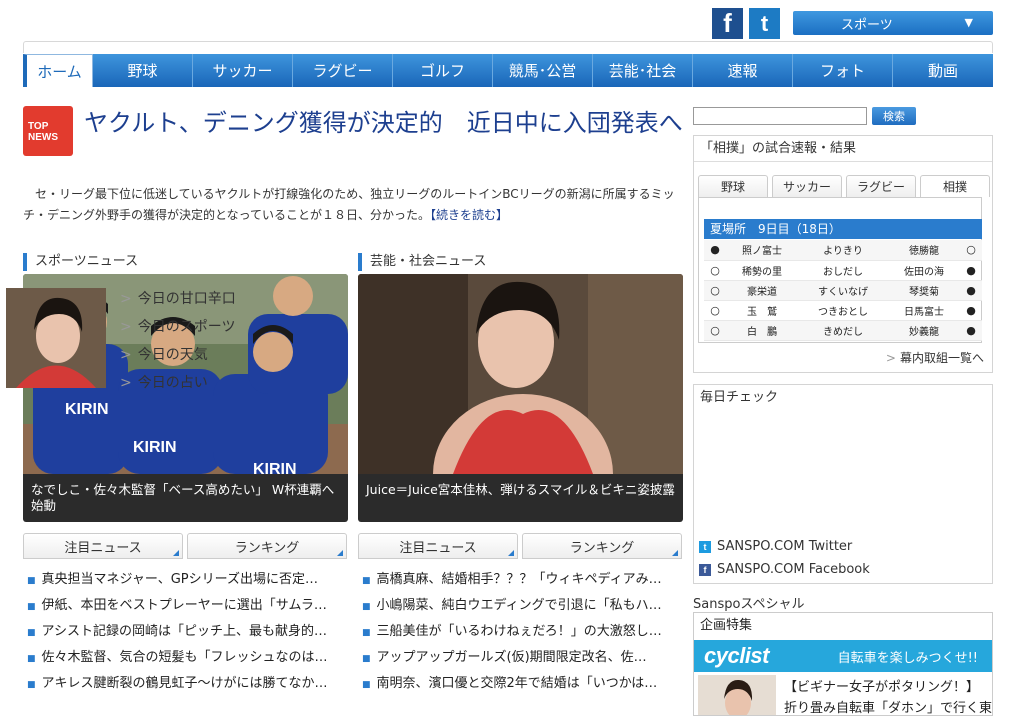 The image size is (1020, 716). Describe the element at coordinates (943, 70) in the screenshot. I see `nav-video: 動画` at that location.